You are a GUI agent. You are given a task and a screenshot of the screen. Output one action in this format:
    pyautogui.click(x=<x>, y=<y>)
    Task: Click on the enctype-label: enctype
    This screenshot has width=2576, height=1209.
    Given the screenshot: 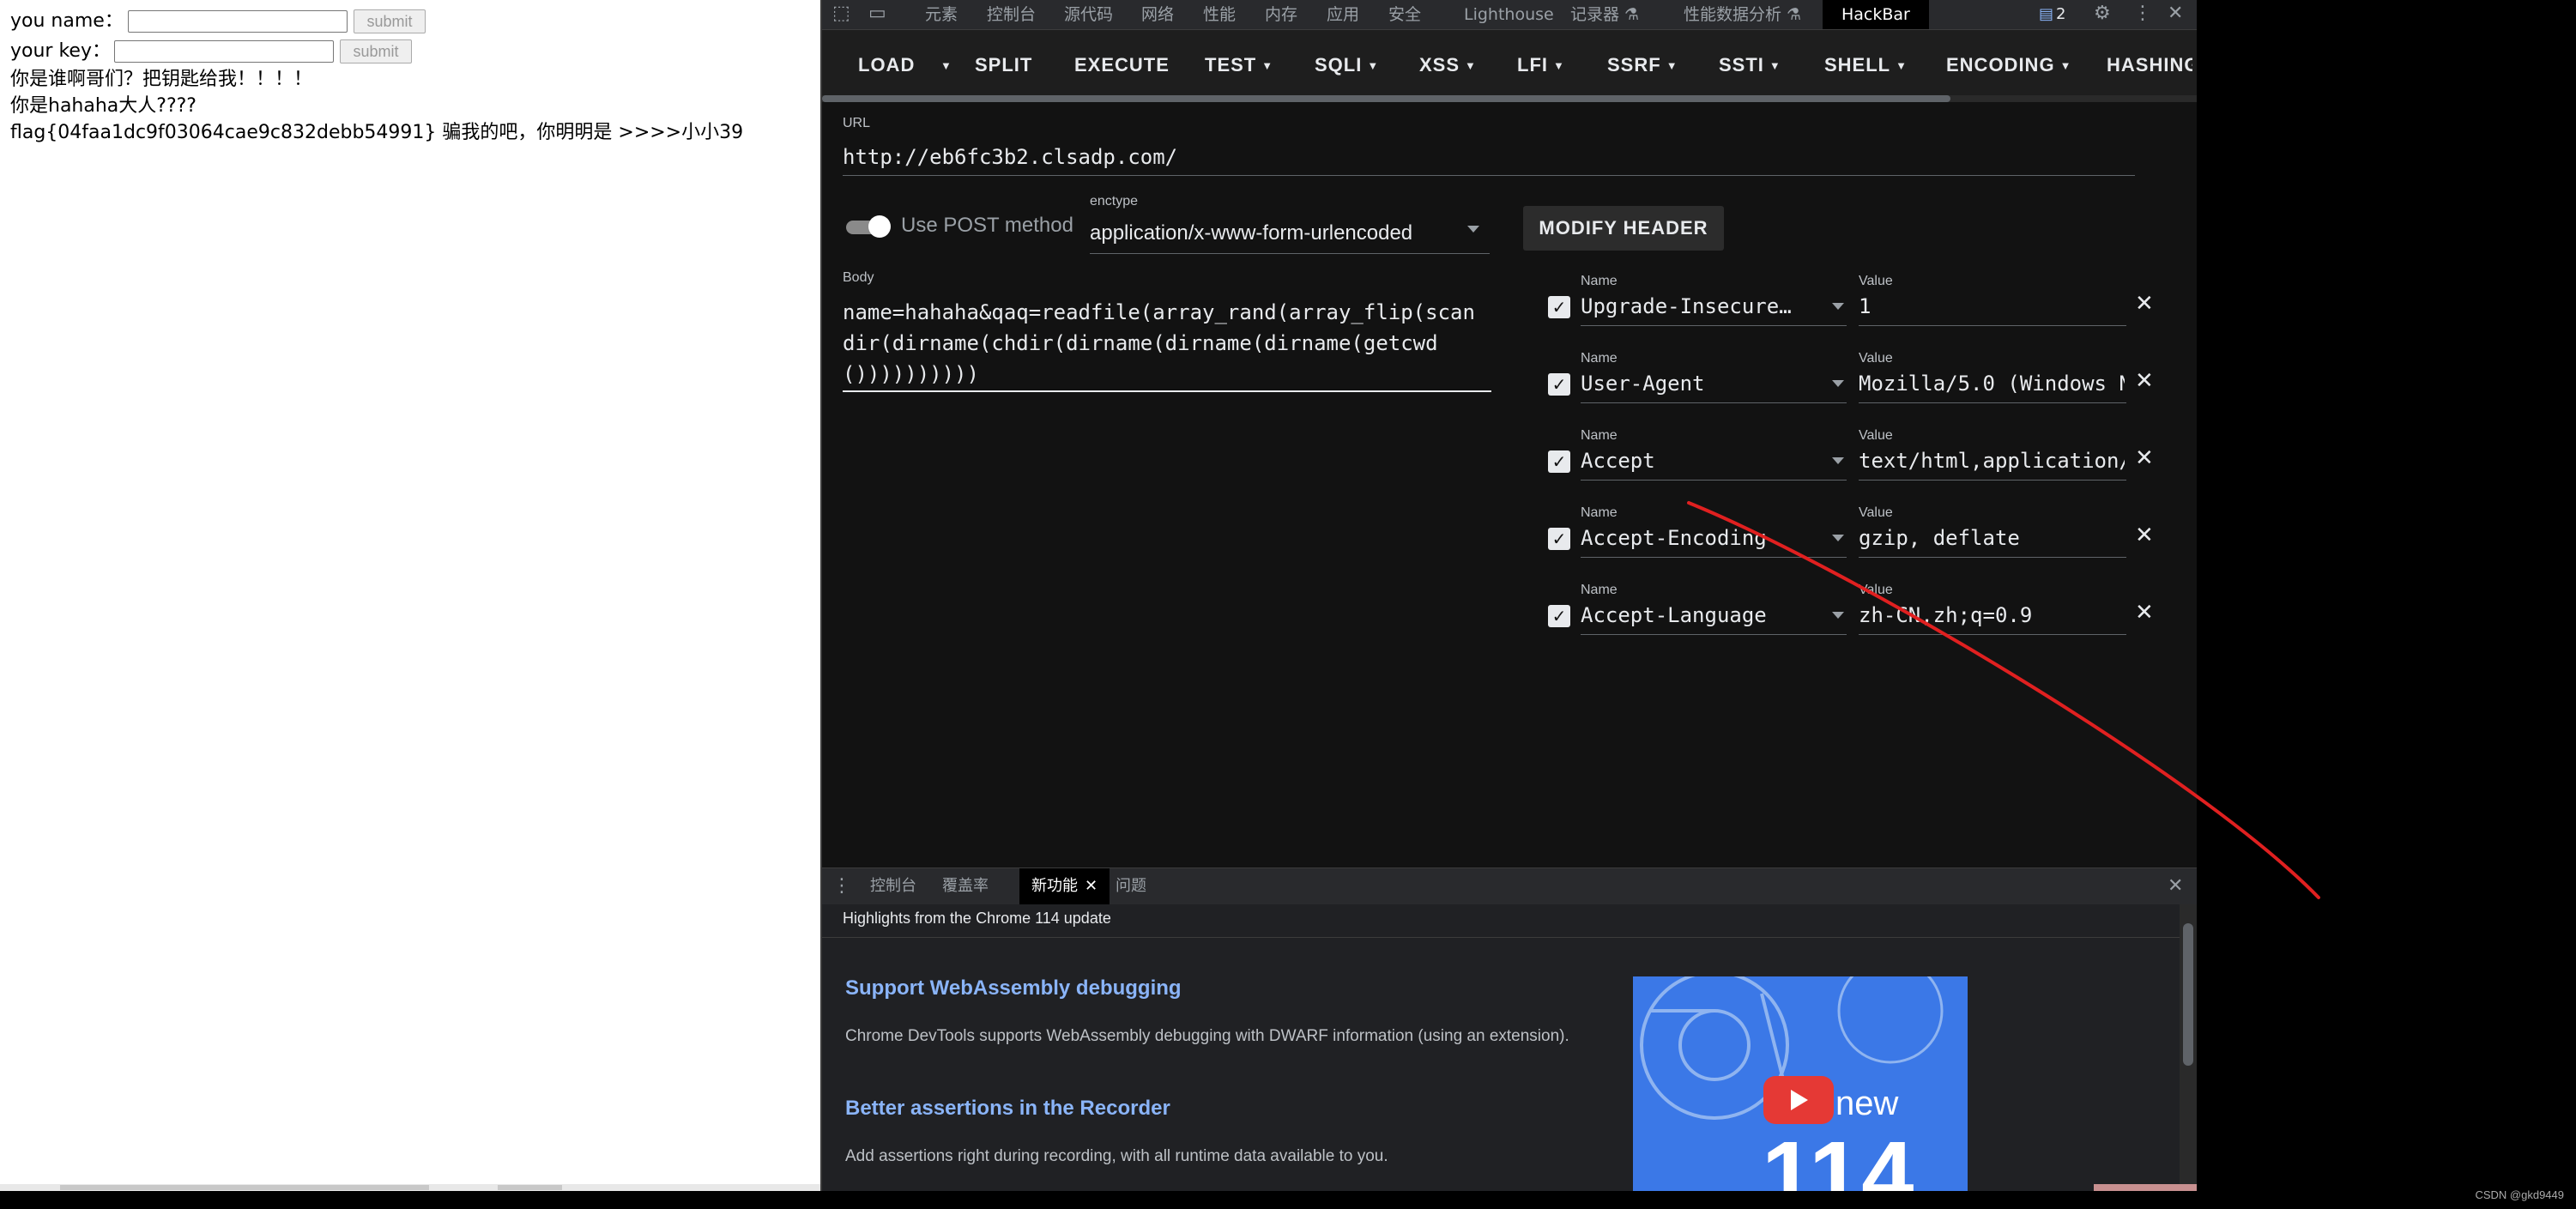 What is the action you would take?
    pyautogui.click(x=1114, y=201)
    